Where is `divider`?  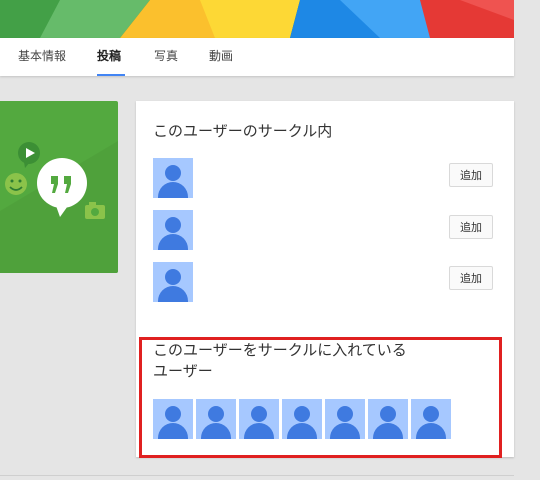
divider is located at coordinates (257, 475).